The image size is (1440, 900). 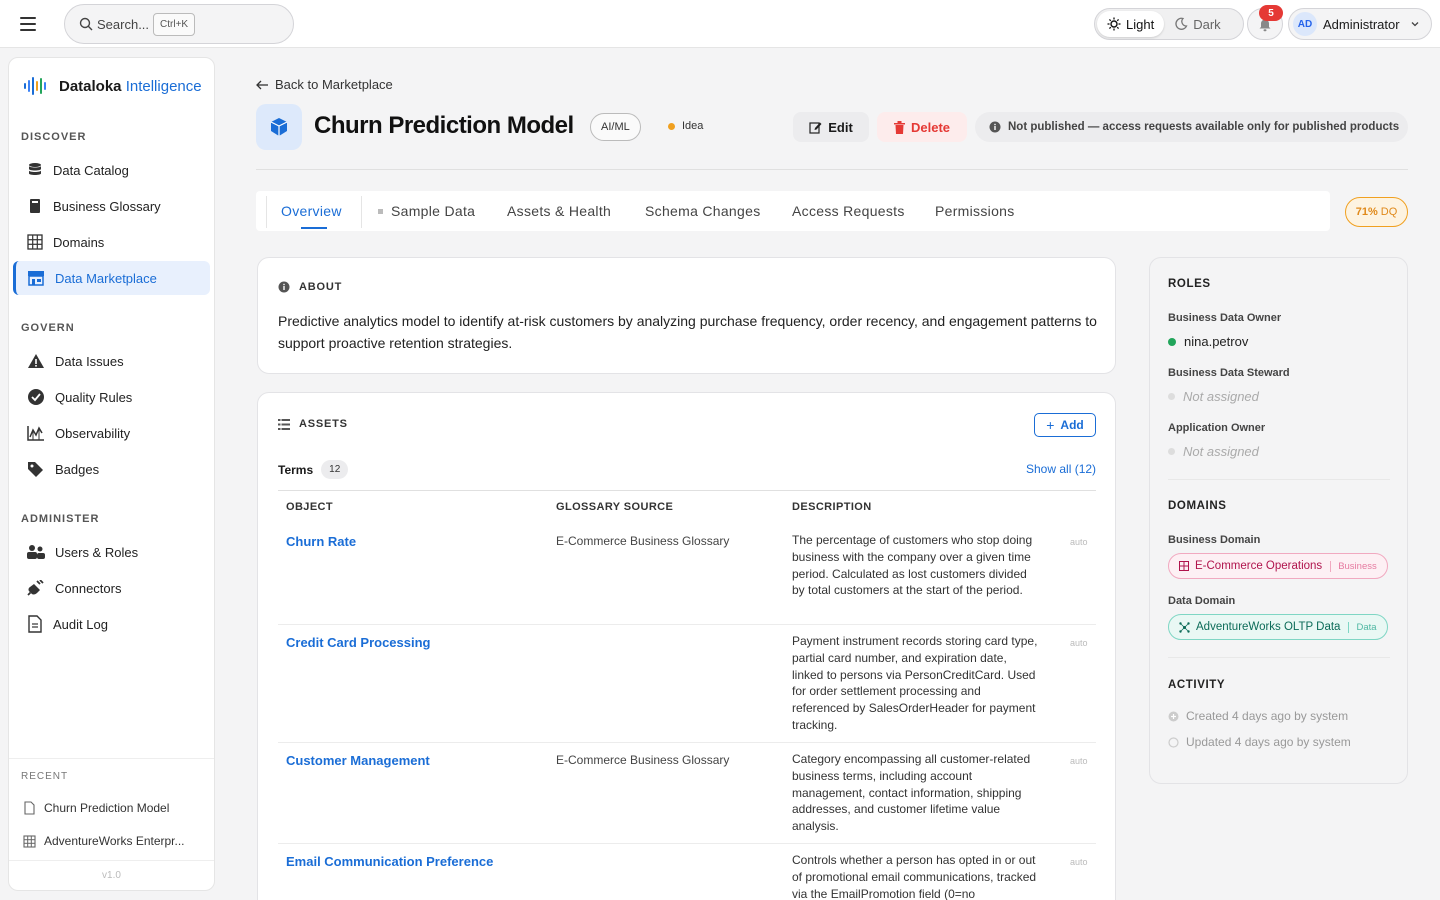 I want to click on tab-dot-icon, so click(x=380, y=211).